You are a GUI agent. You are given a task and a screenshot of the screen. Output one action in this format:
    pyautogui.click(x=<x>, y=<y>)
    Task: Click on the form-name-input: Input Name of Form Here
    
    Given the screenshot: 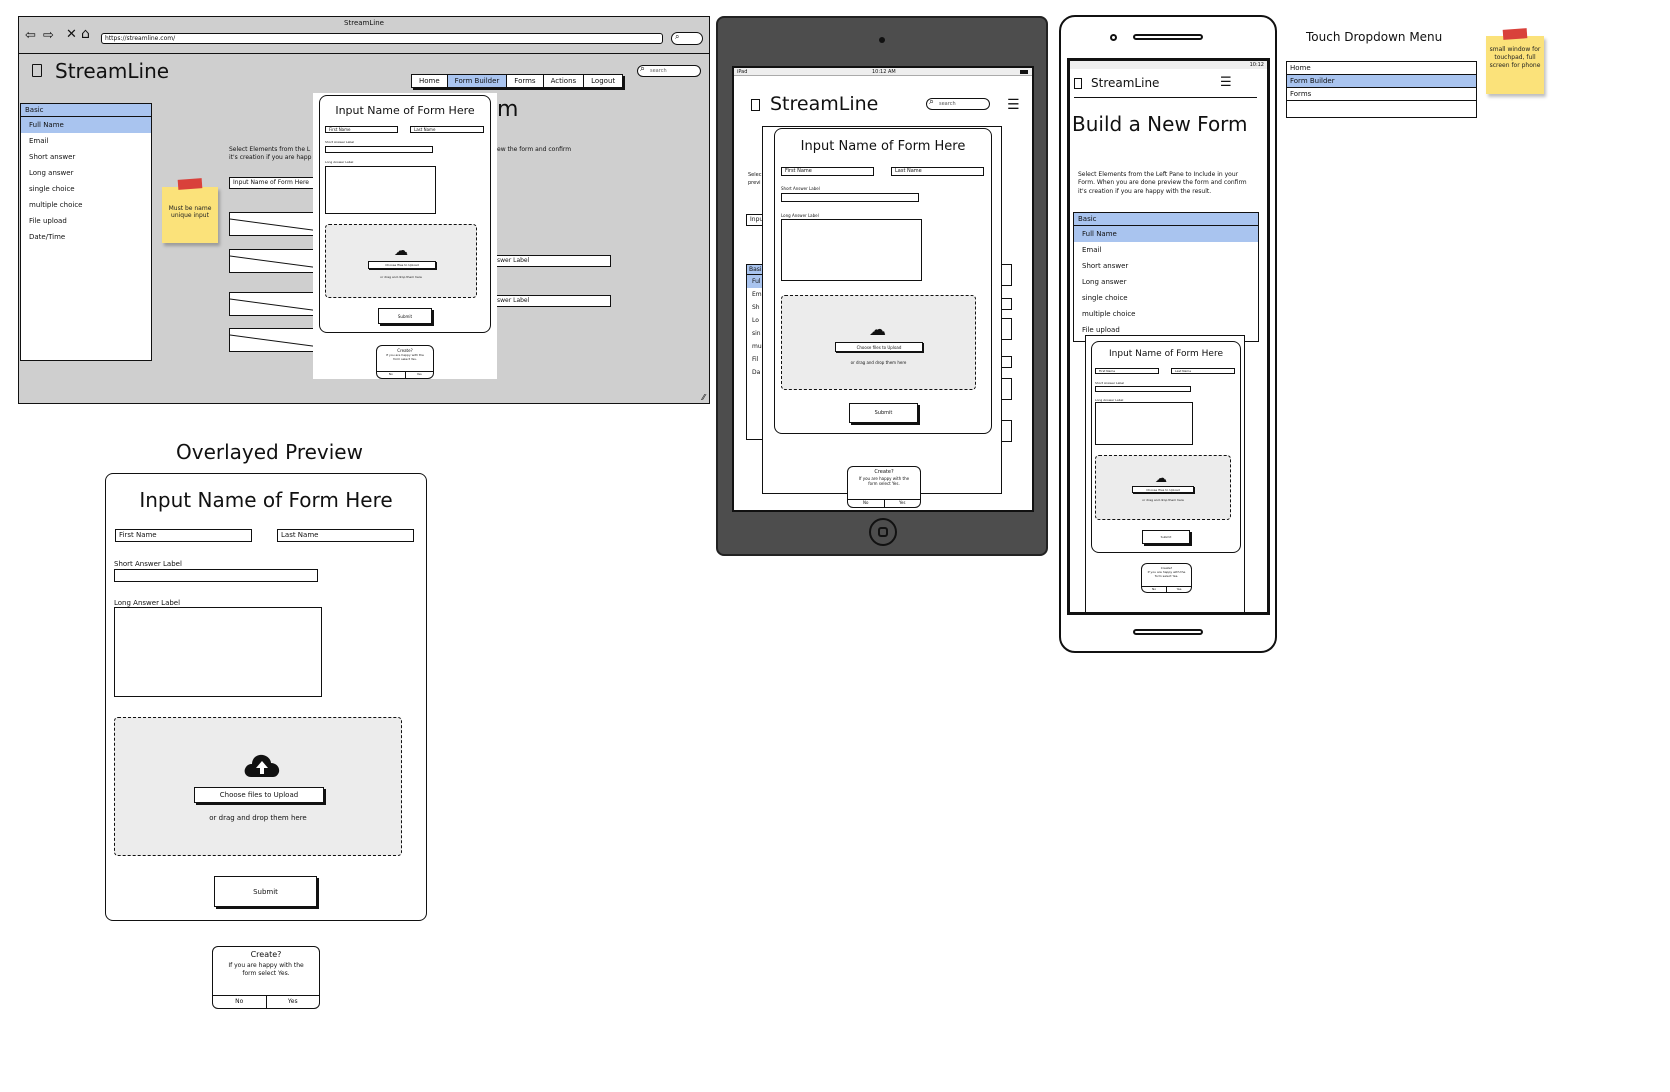 What is the action you would take?
    pyautogui.click(x=273, y=183)
    